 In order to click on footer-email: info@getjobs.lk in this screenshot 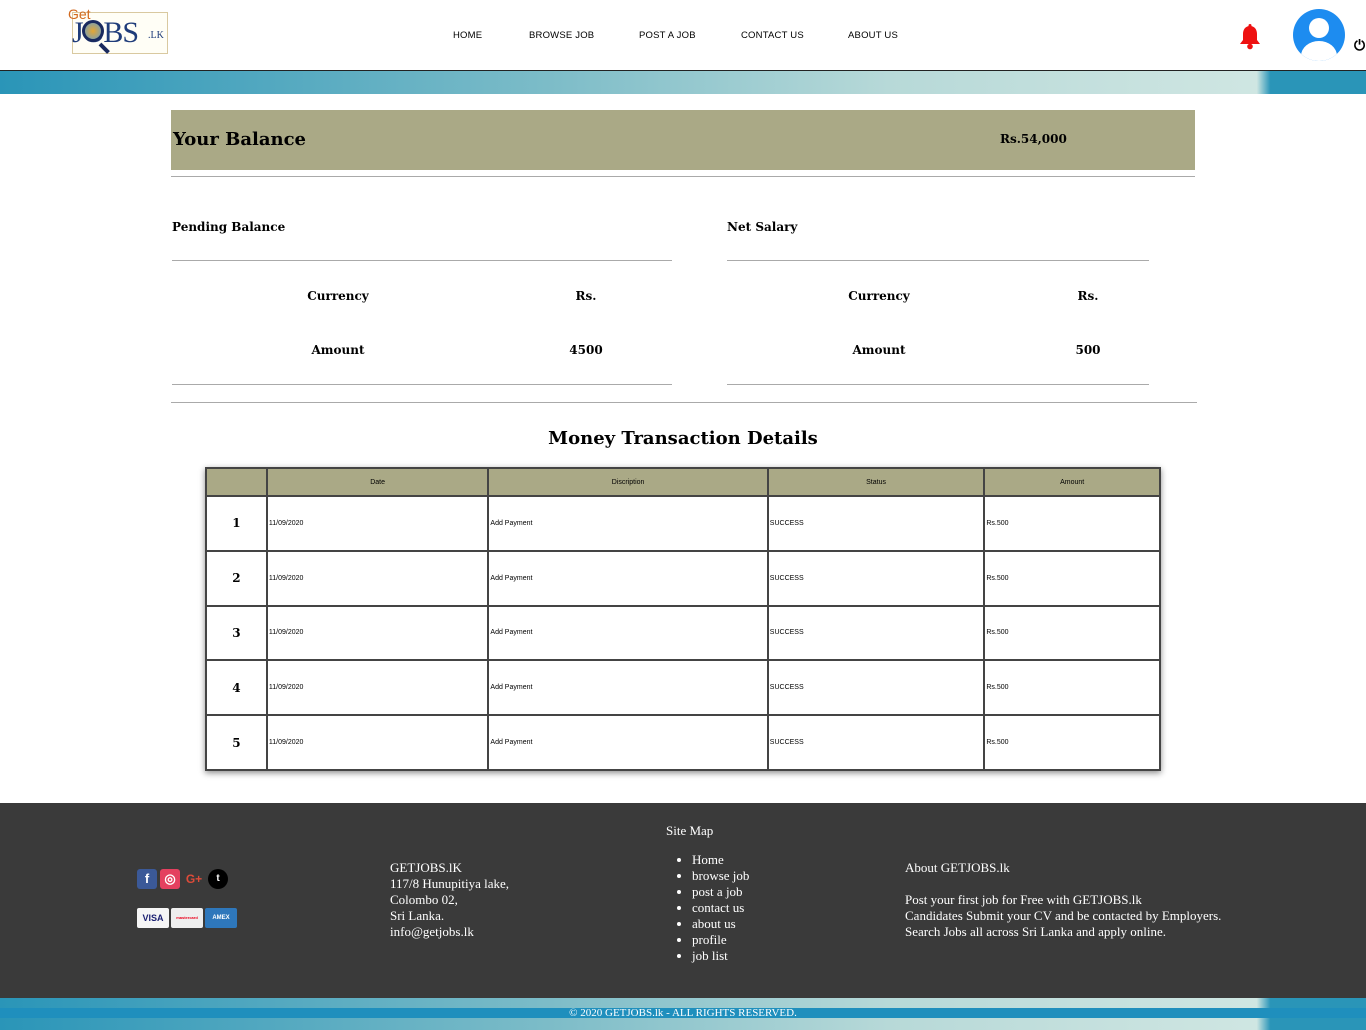, I will do `click(449, 932)`.